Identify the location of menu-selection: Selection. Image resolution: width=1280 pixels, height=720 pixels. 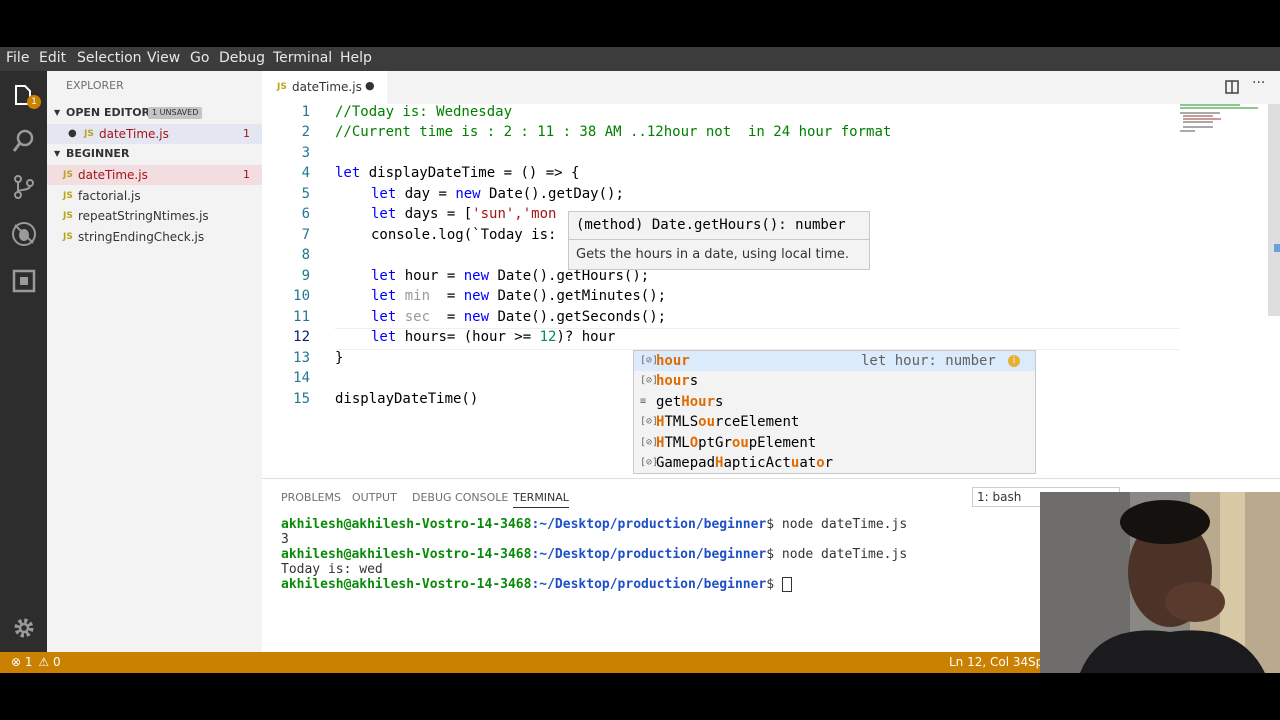
(109, 58).